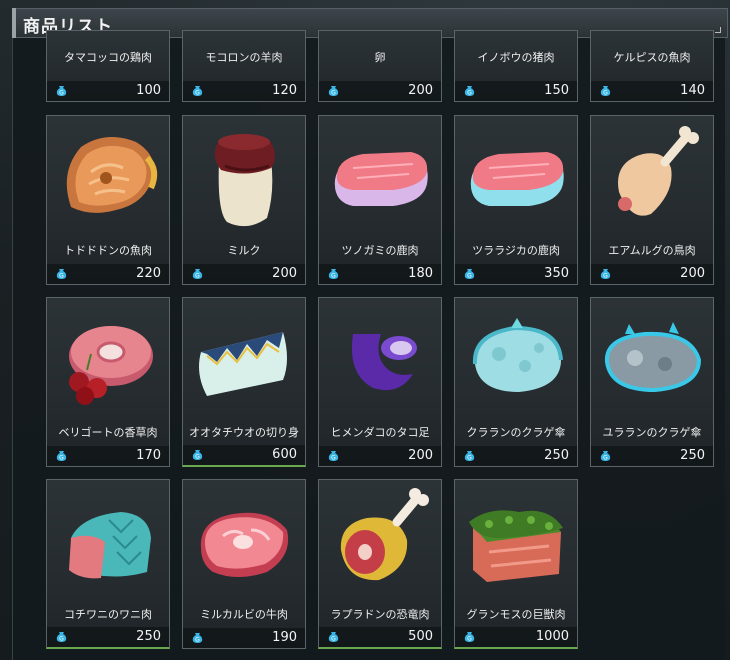 This screenshot has width=730, height=660. What do you see at coordinates (243, 364) in the screenshot?
I see `fish-fillet-icon` at bounding box center [243, 364].